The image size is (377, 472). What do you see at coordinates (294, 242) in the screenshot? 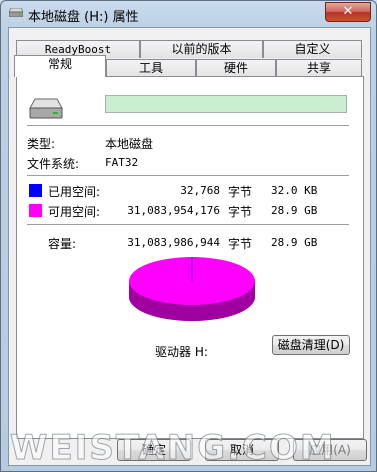
I see `capacity-size: 28.9 GB` at bounding box center [294, 242].